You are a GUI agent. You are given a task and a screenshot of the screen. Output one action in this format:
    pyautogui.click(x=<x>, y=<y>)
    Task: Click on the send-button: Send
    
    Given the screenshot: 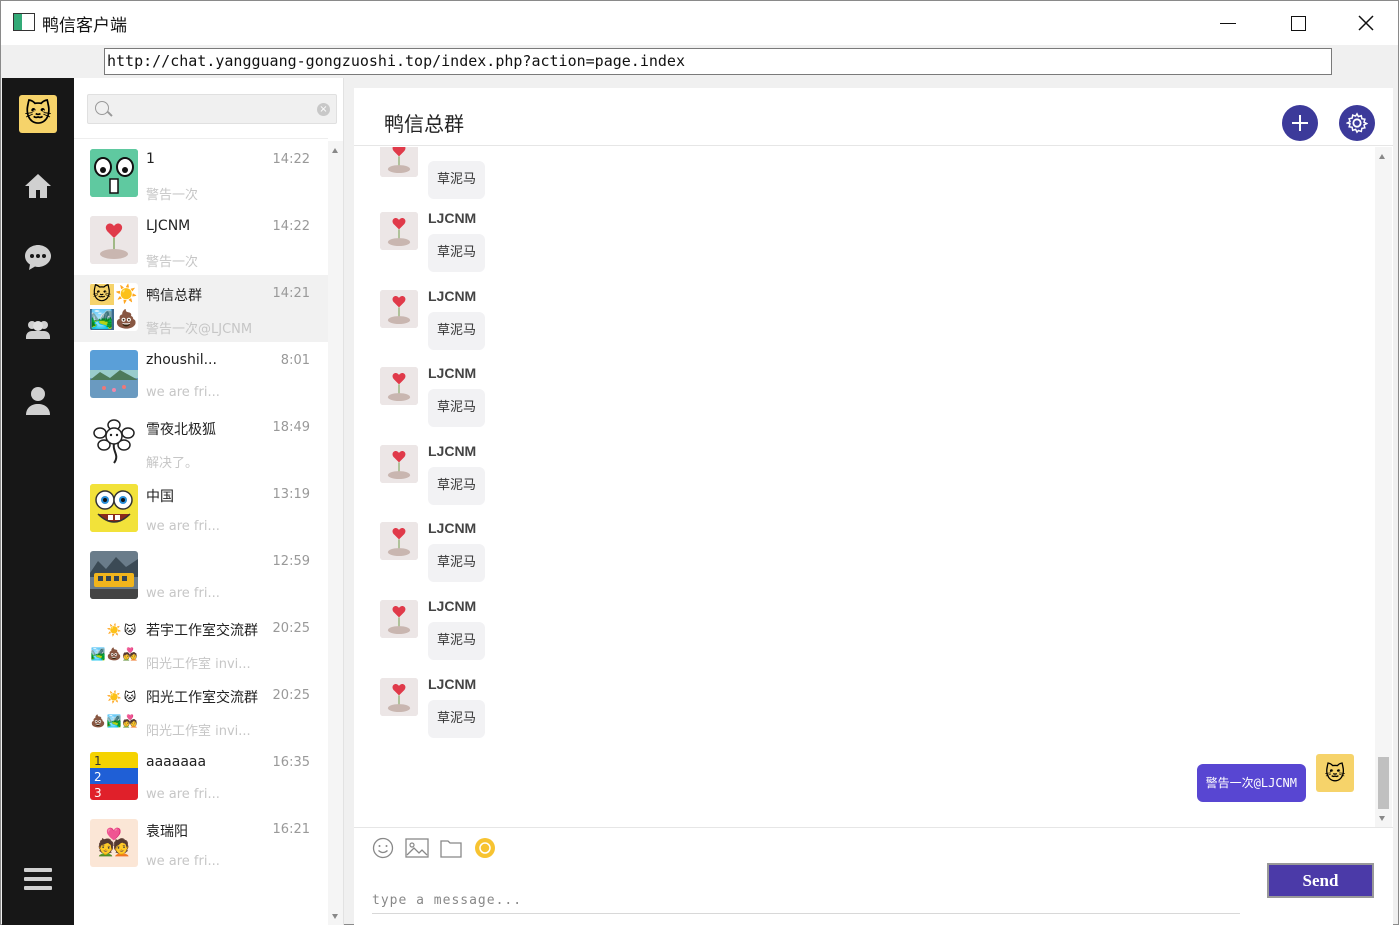 What is the action you would take?
    pyautogui.click(x=1320, y=880)
    